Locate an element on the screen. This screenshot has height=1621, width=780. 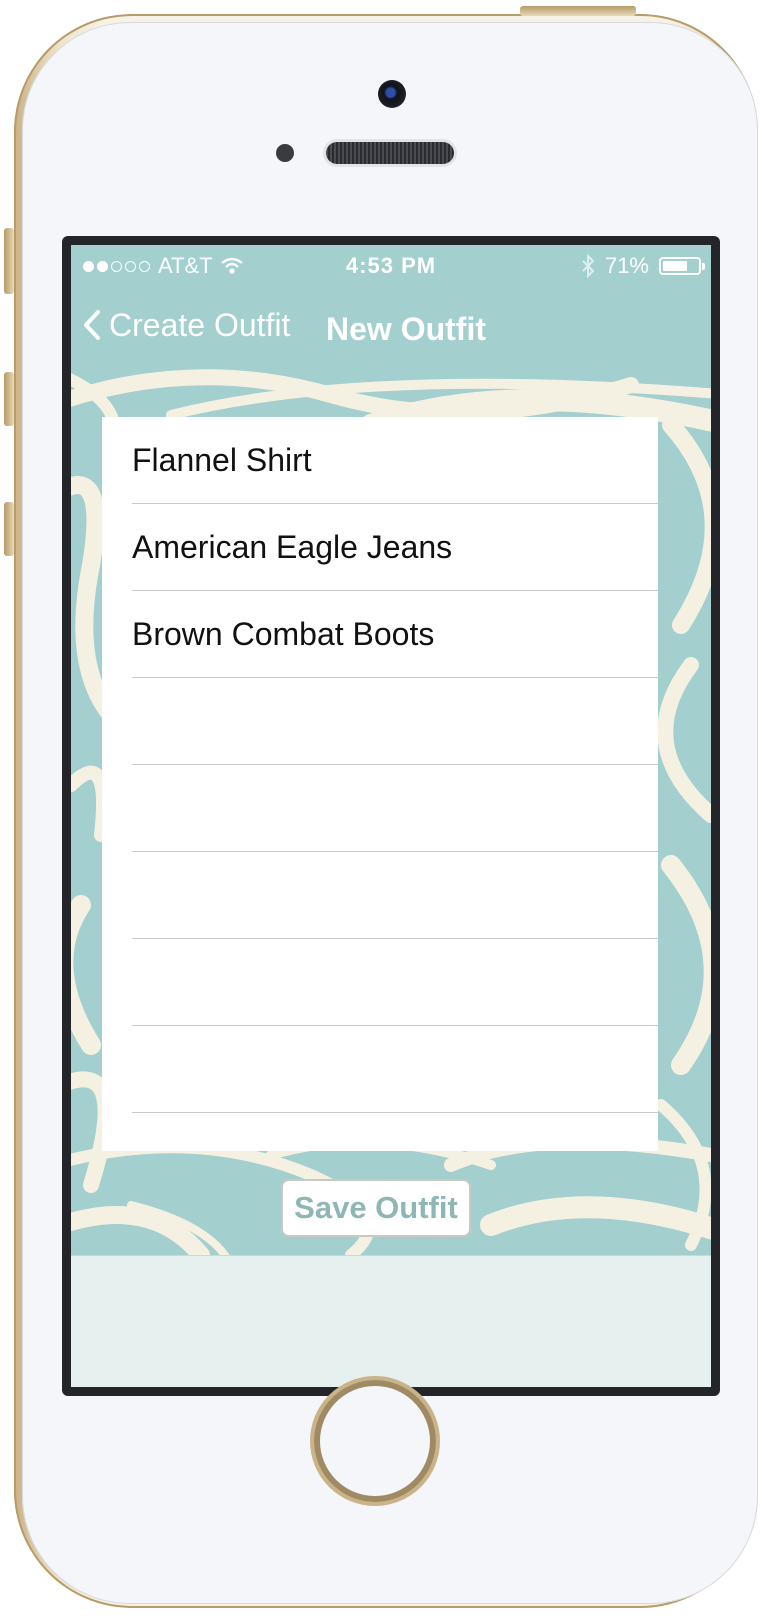
list-item: American Eagle Jeans is located at coordinates (395, 547).